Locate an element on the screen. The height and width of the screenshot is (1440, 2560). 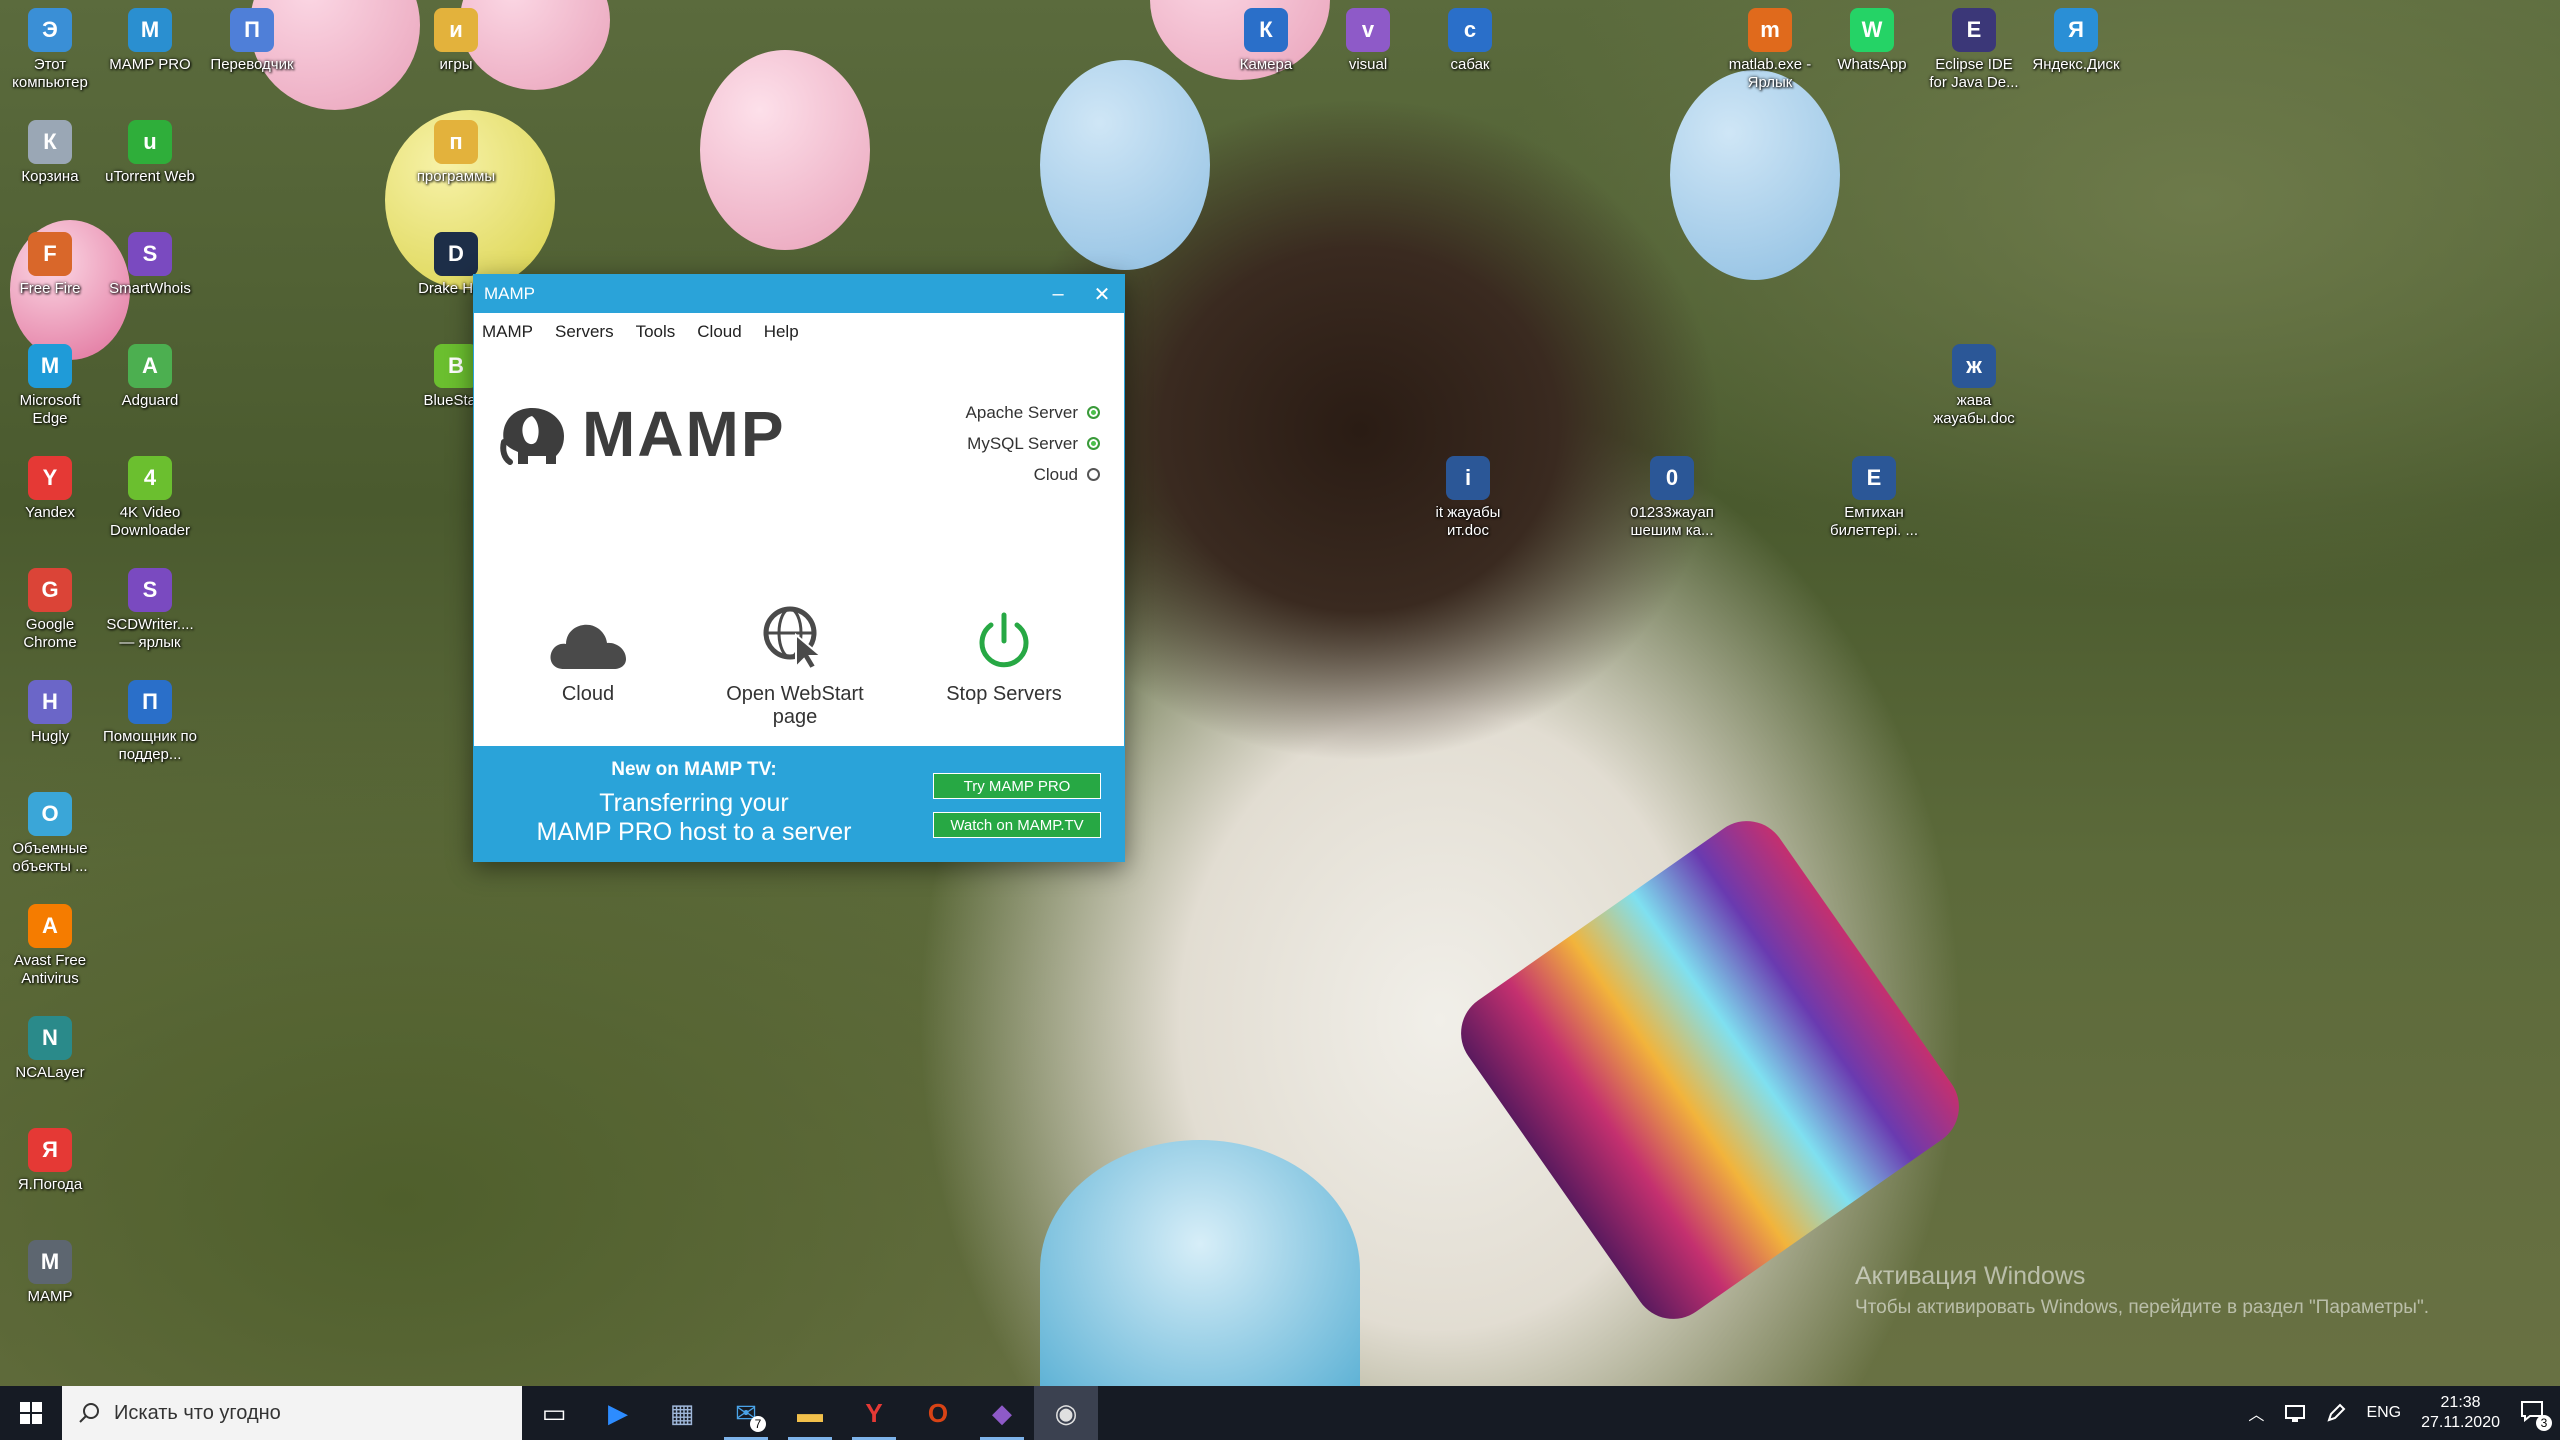
desktop-icon: W WhatsApp is located at coordinates (1872, 41).